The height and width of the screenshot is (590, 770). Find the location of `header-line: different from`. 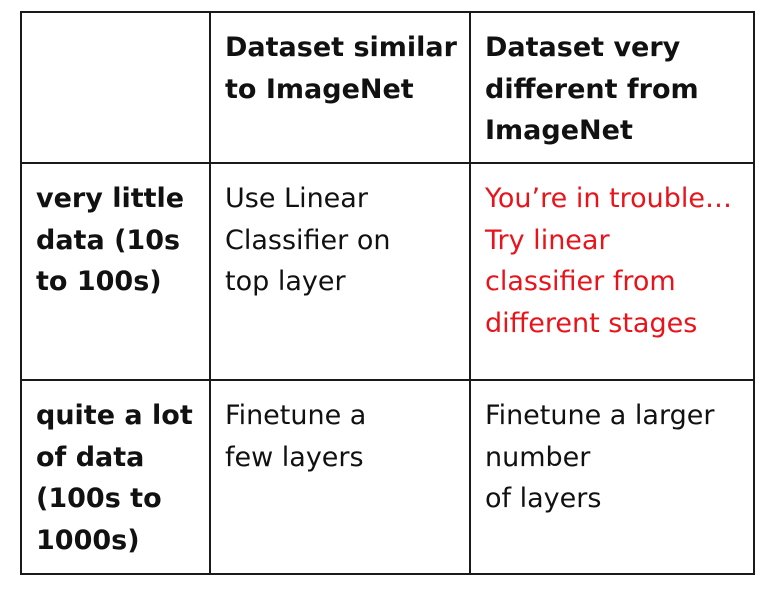

header-line: different from is located at coordinates (592, 89).